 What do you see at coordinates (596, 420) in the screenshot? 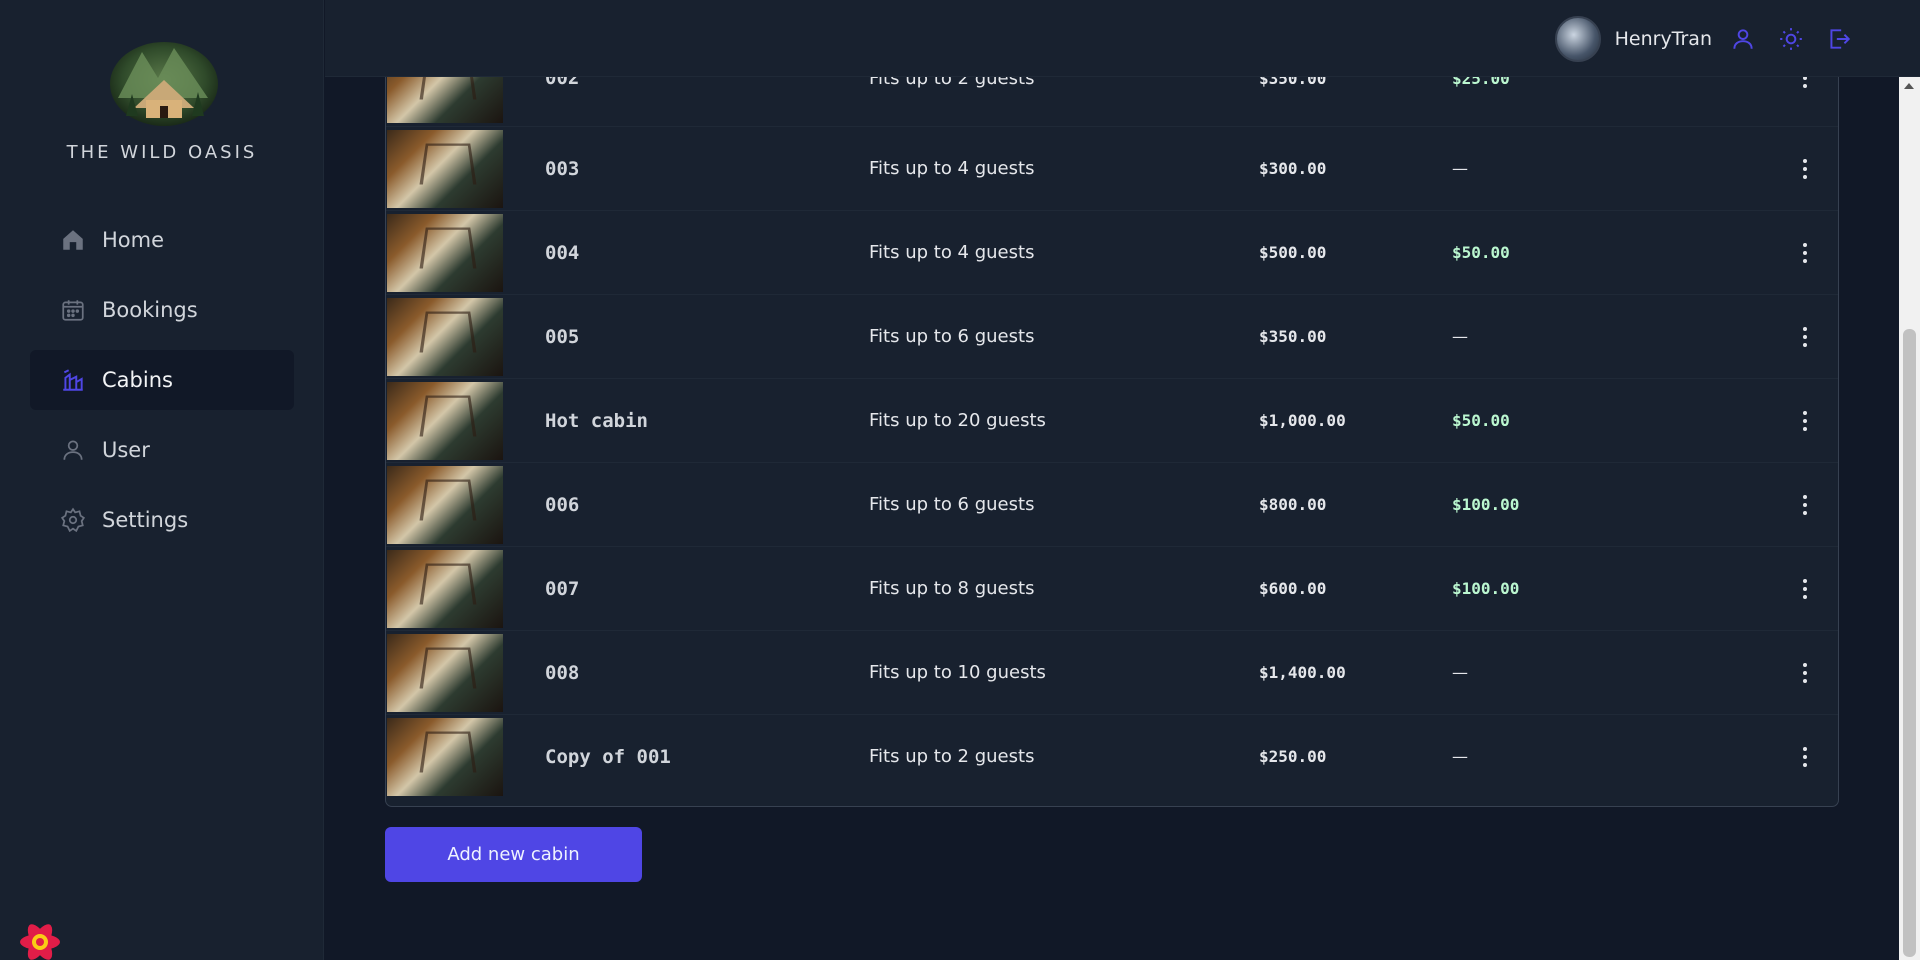
I see `cabin-name: Hot cabin` at bounding box center [596, 420].